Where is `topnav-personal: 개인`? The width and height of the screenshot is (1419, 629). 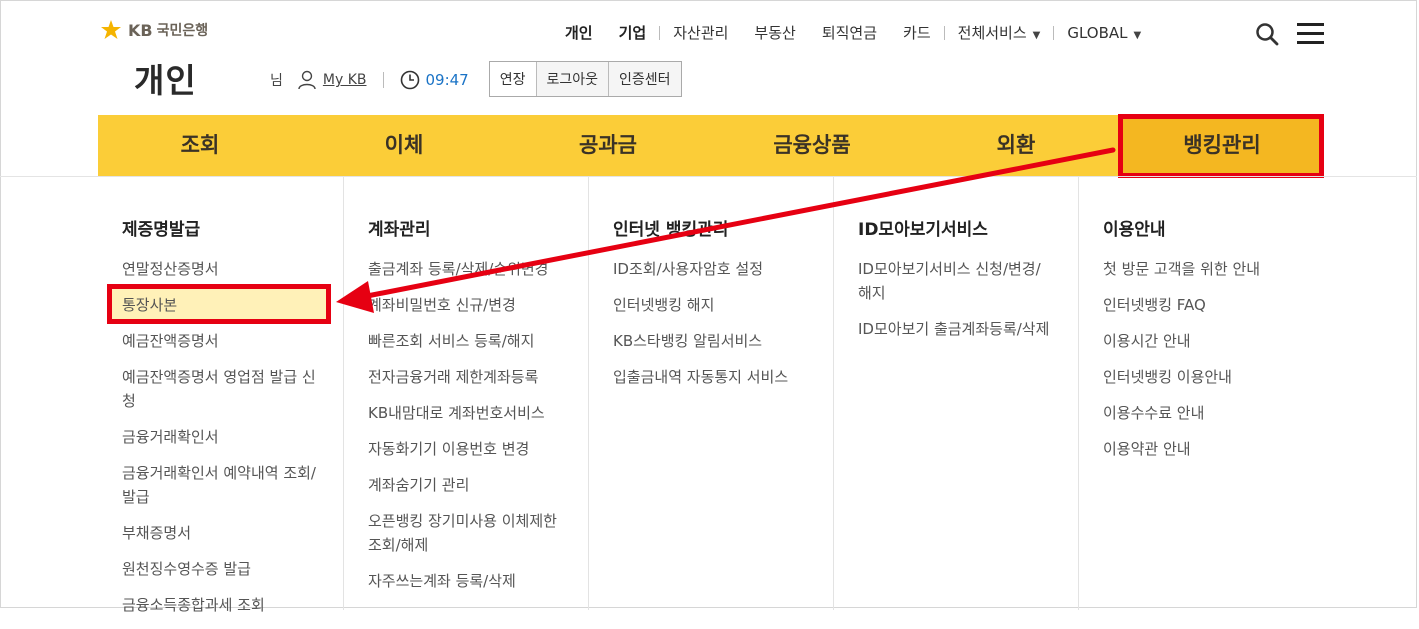 topnav-personal: 개인 is located at coordinates (584, 32).